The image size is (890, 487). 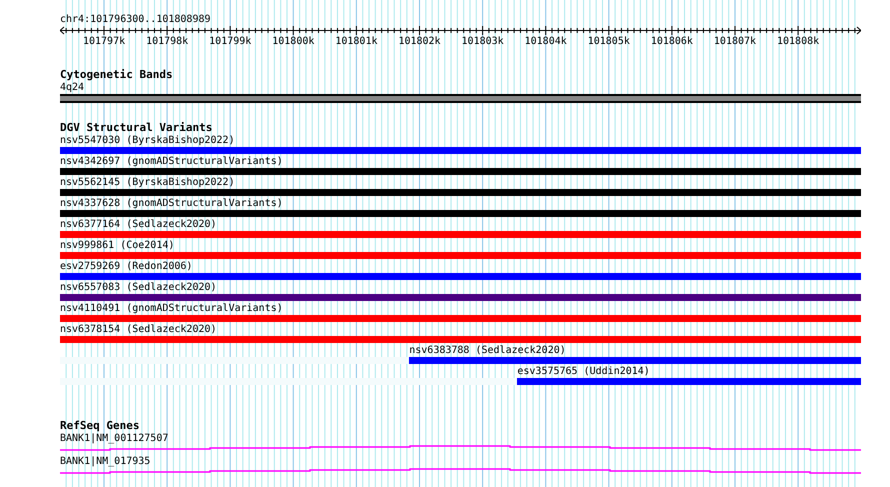 I want to click on band-label: 4q24, so click(x=72, y=87).